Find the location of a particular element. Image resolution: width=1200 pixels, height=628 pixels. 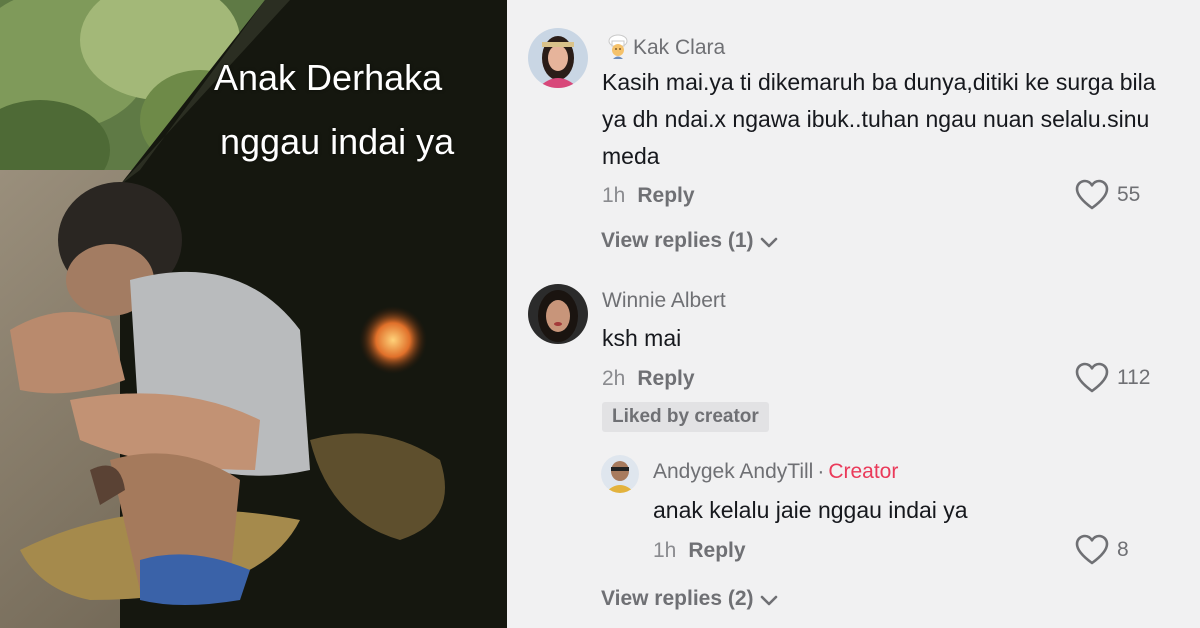

comment-username: Winnie Albert is located at coordinates (664, 301).